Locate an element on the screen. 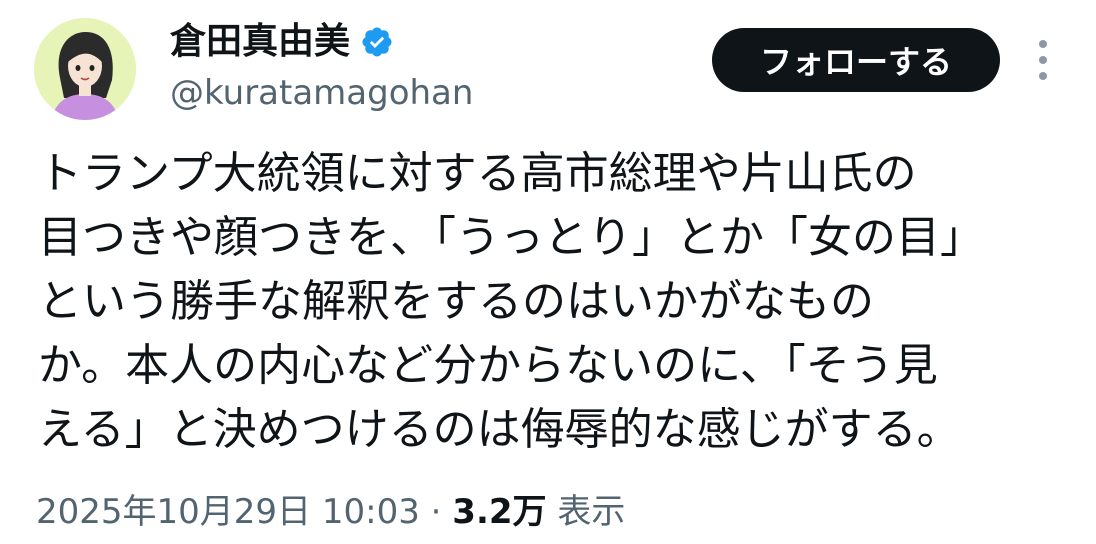  more-vertical-icon is located at coordinates (1043, 60).